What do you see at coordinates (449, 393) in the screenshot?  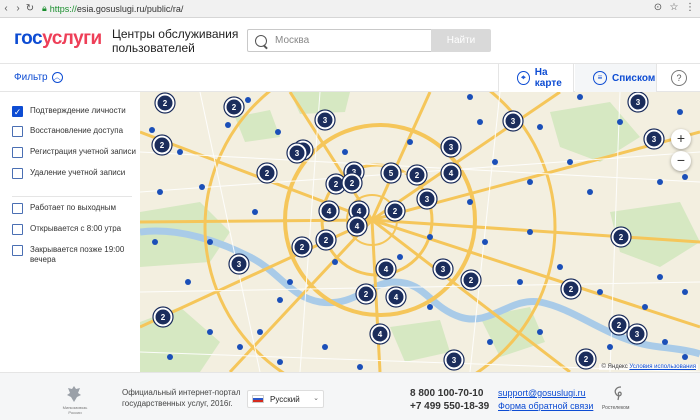 I see `phone-1: 8 800 100-70-10` at bounding box center [449, 393].